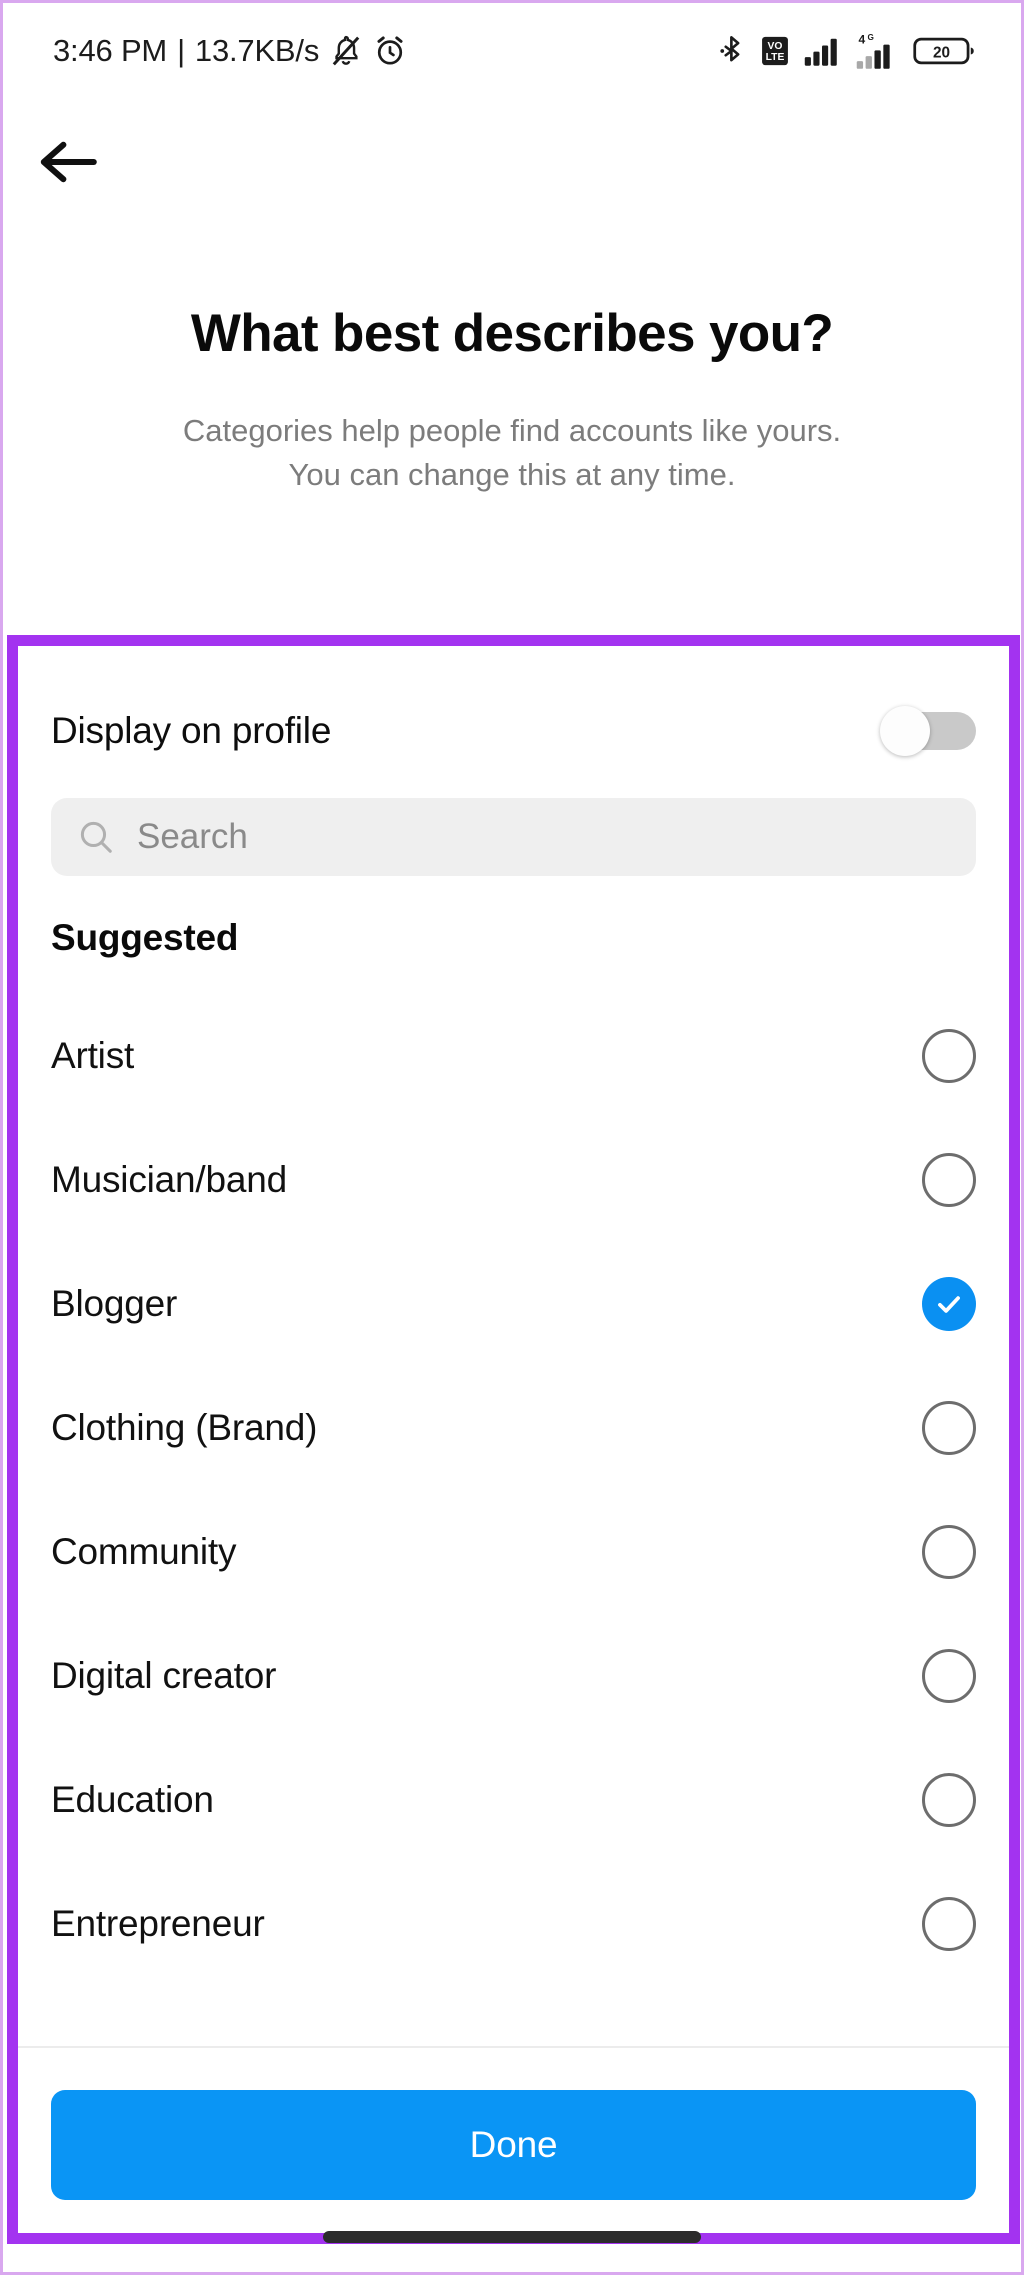 This screenshot has height=2275, width=1024. I want to click on page-subtitle-line-2: You can change this at any time., so click(512, 475).